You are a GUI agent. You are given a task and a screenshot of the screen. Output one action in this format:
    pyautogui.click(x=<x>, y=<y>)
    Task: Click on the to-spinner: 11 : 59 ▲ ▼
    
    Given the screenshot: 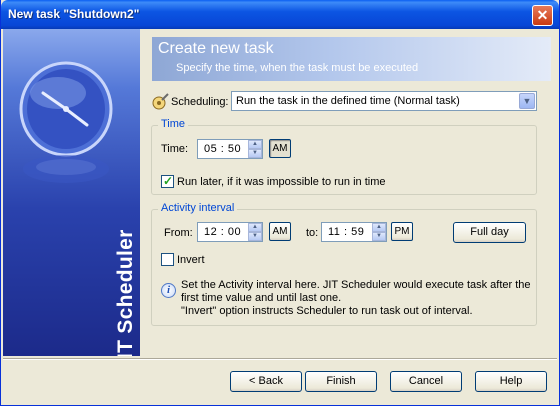 What is the action you would take?
    pyautogui.click(x=354, y=232)
    